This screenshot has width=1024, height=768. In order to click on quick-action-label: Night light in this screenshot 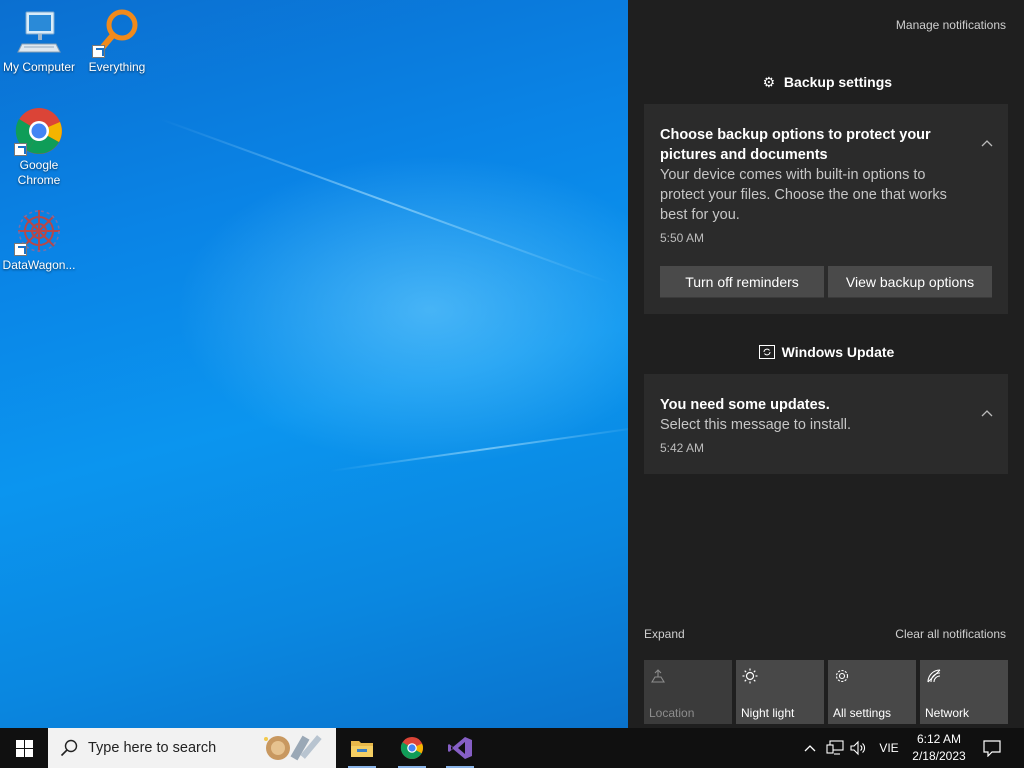, I will do `click(768, 713)`.